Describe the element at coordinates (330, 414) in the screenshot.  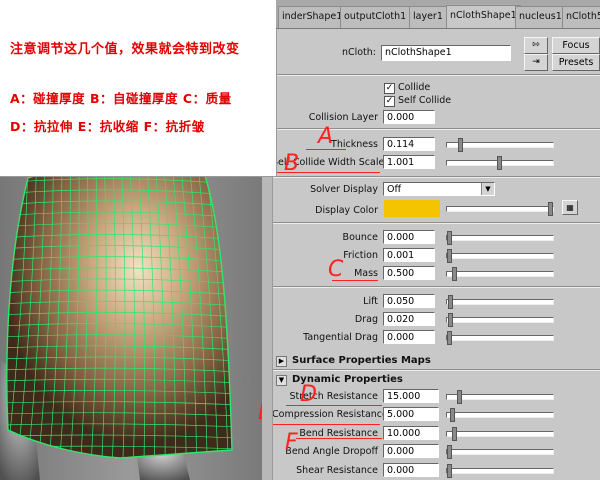
I see `compression-resistance-label: Compression Resistance` at that location.